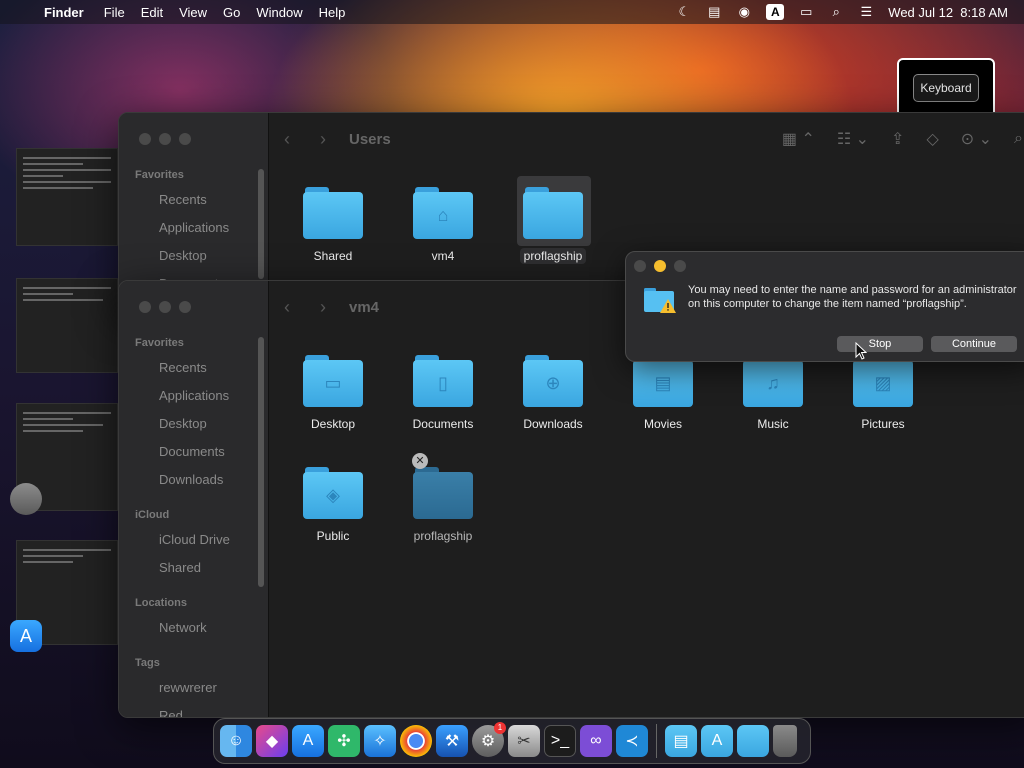  Describe the element at coordinates (660, 266) in the screenshot. I see `dialog-window-controls` at that location.